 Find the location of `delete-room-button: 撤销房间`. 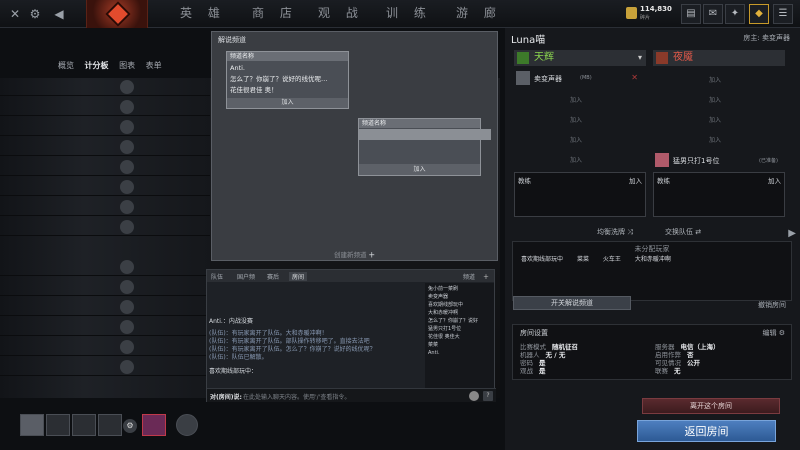

delete-room-button: 撤销房间 is located at coordinates (772, 305).